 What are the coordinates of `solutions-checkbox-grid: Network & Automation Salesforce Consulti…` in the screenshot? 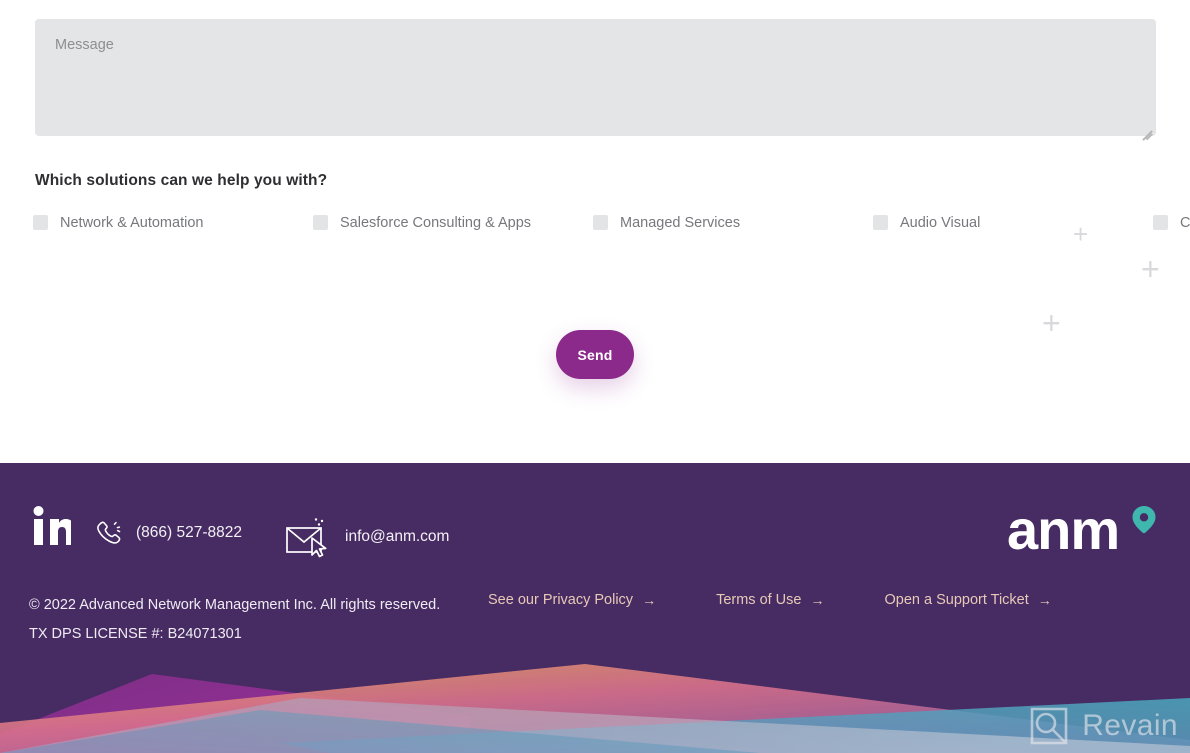 It's located at (611, 222).